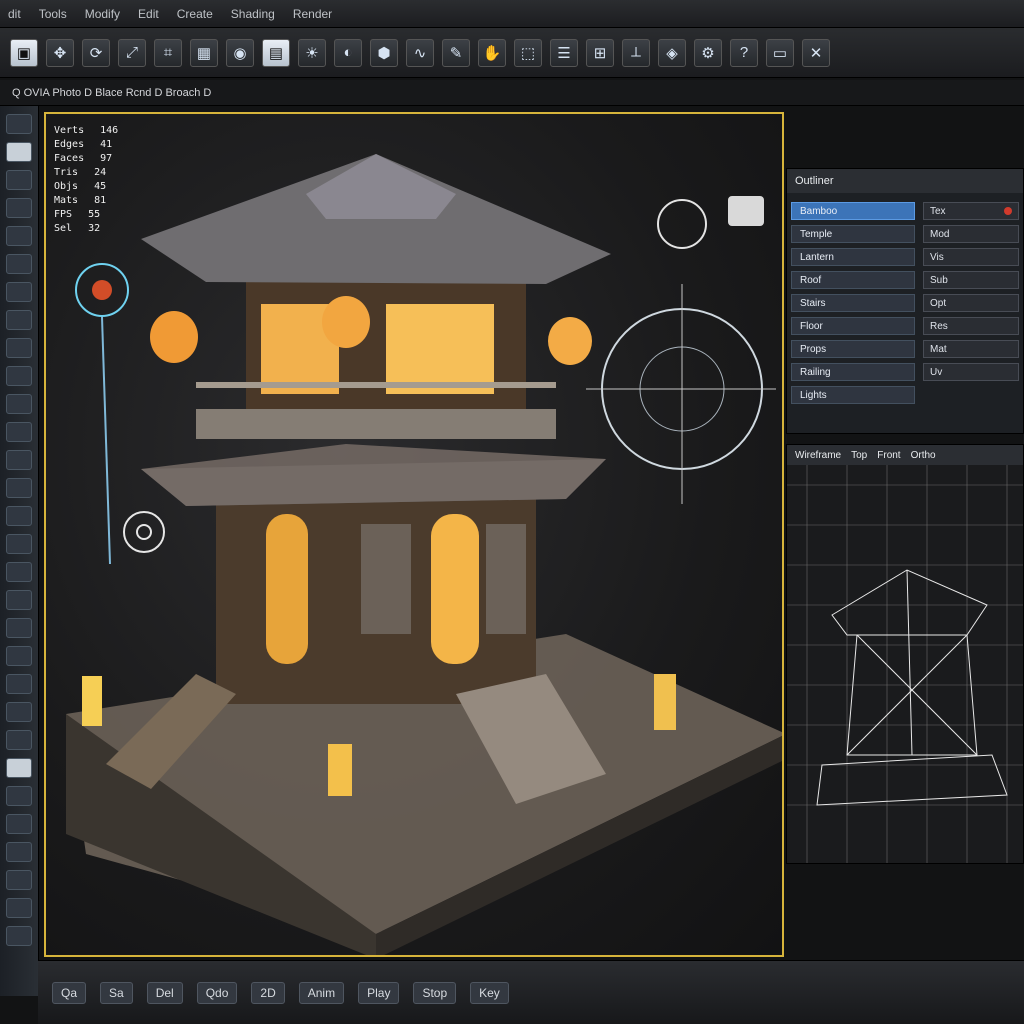 The width and height of the screenshot is (1024, 1024). What do you see at coordinates (240, 52) in the screenshot?
I see `camera-icon: ◉` at bounding box center [240, 52].